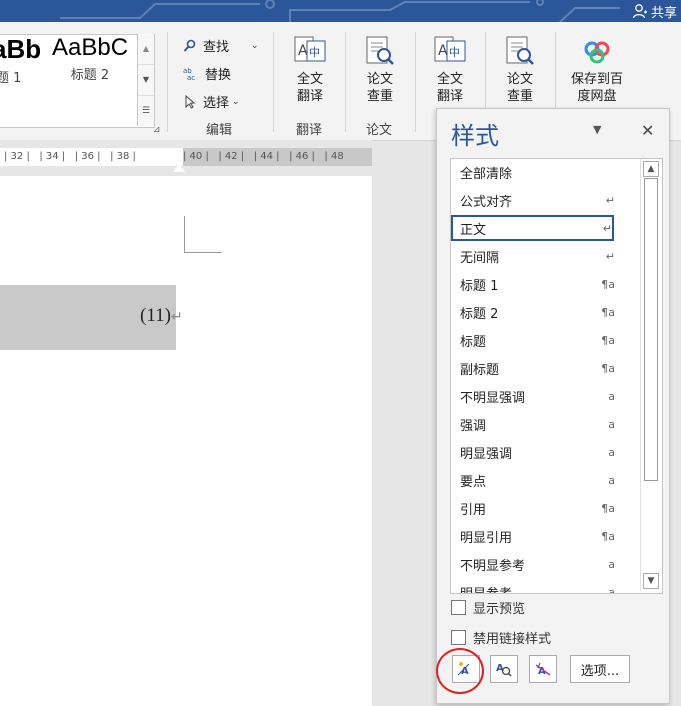 Image resolution: width=681 pixels, height=706 pixels. I want to click on style-item: 明显引用 ¶a, so click(547, 536).